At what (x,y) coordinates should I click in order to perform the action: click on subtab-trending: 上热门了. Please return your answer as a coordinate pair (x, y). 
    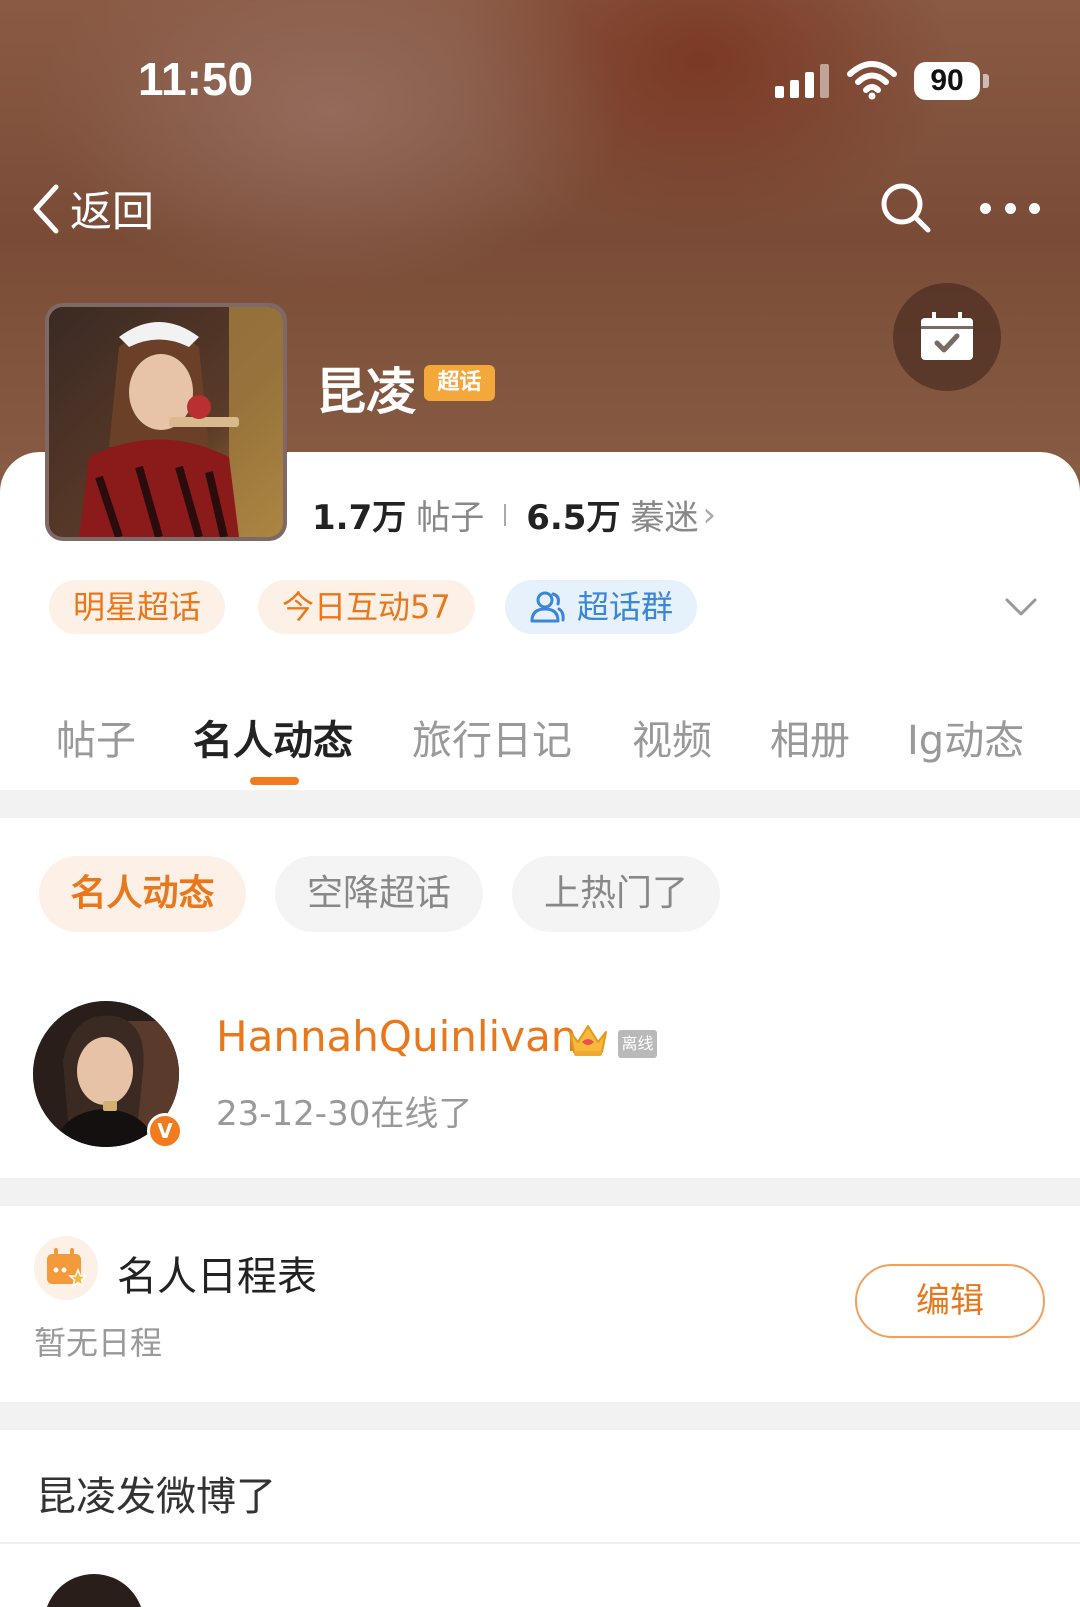
    Looking at the image, I should click on (616, 894).